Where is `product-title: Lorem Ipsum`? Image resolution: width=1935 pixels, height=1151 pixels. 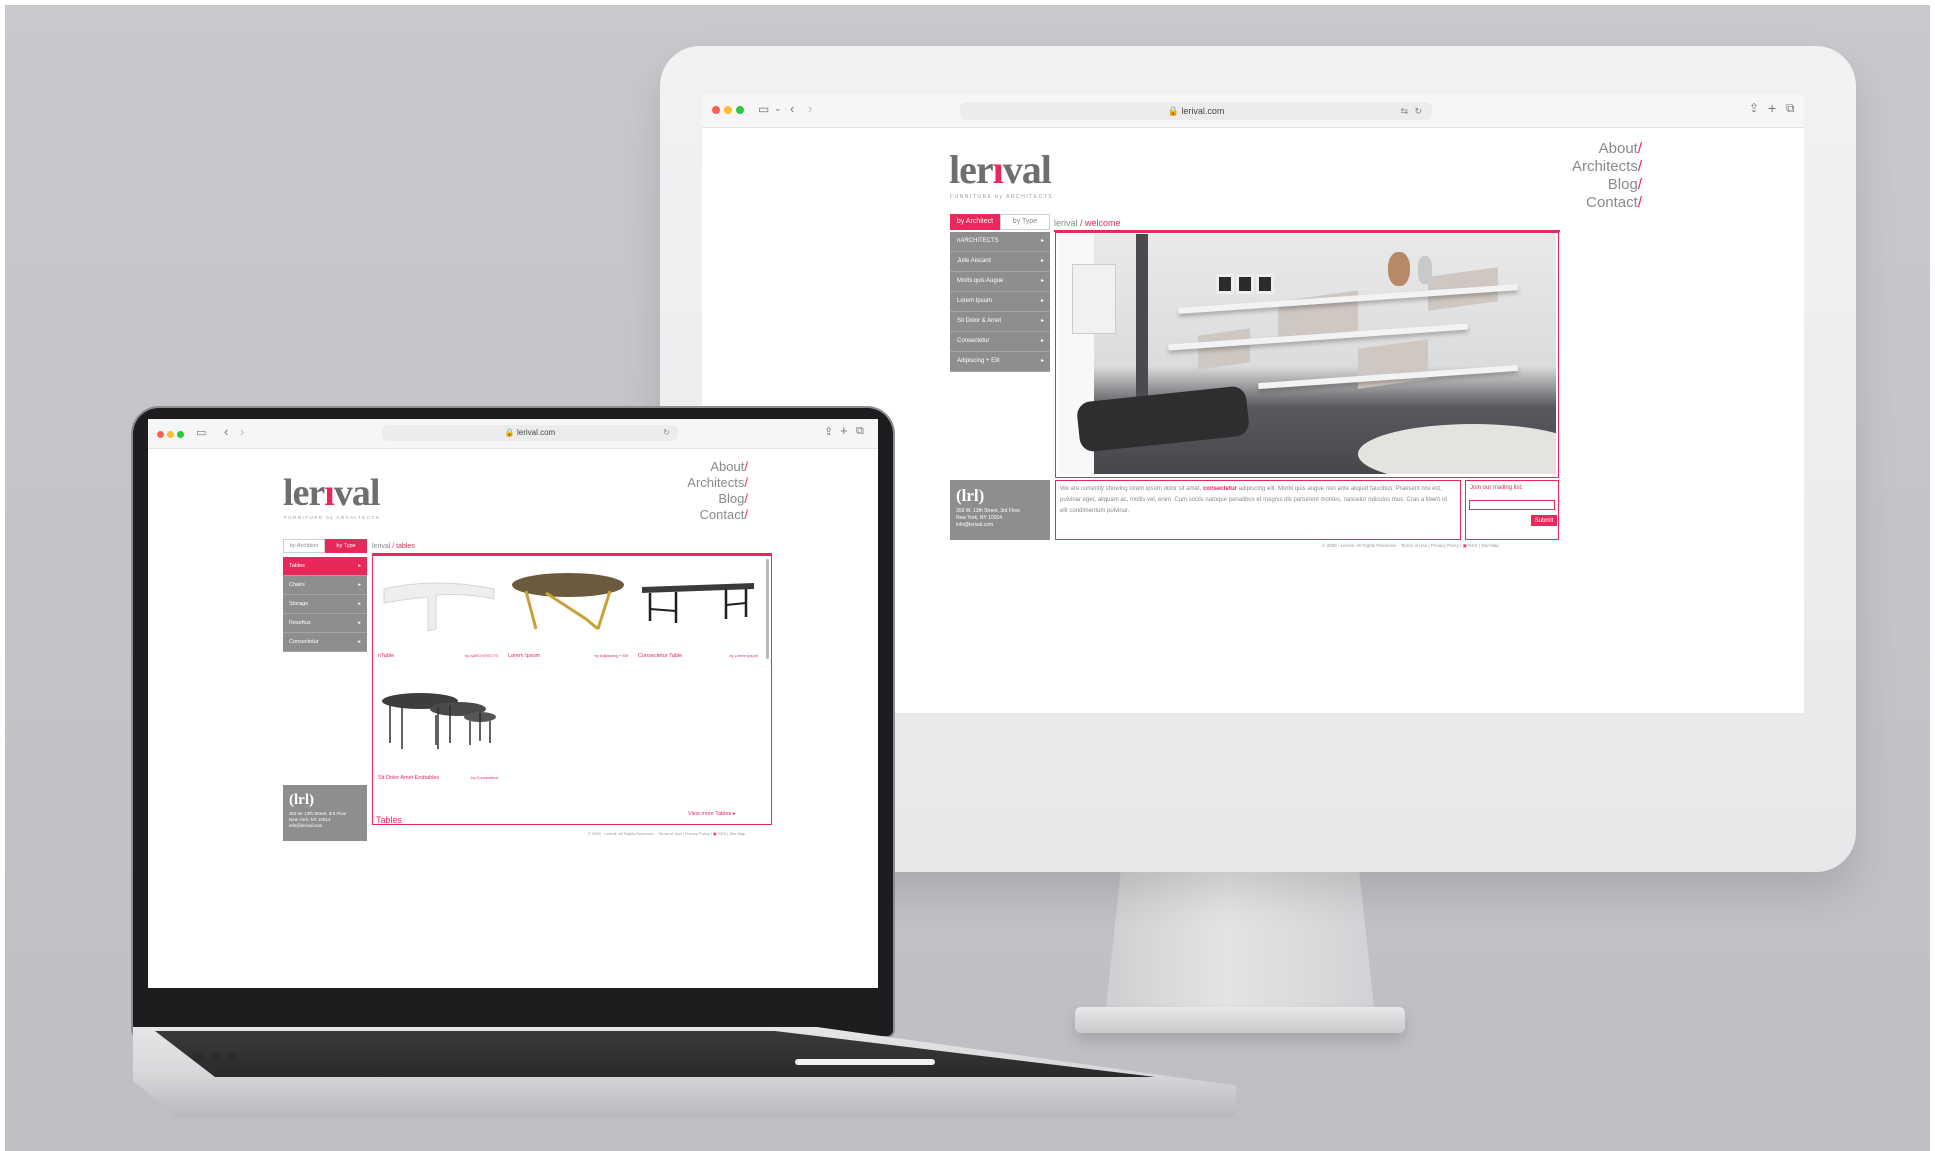 product-title: Lorem Ipsum is located at coordinates (524, 656).